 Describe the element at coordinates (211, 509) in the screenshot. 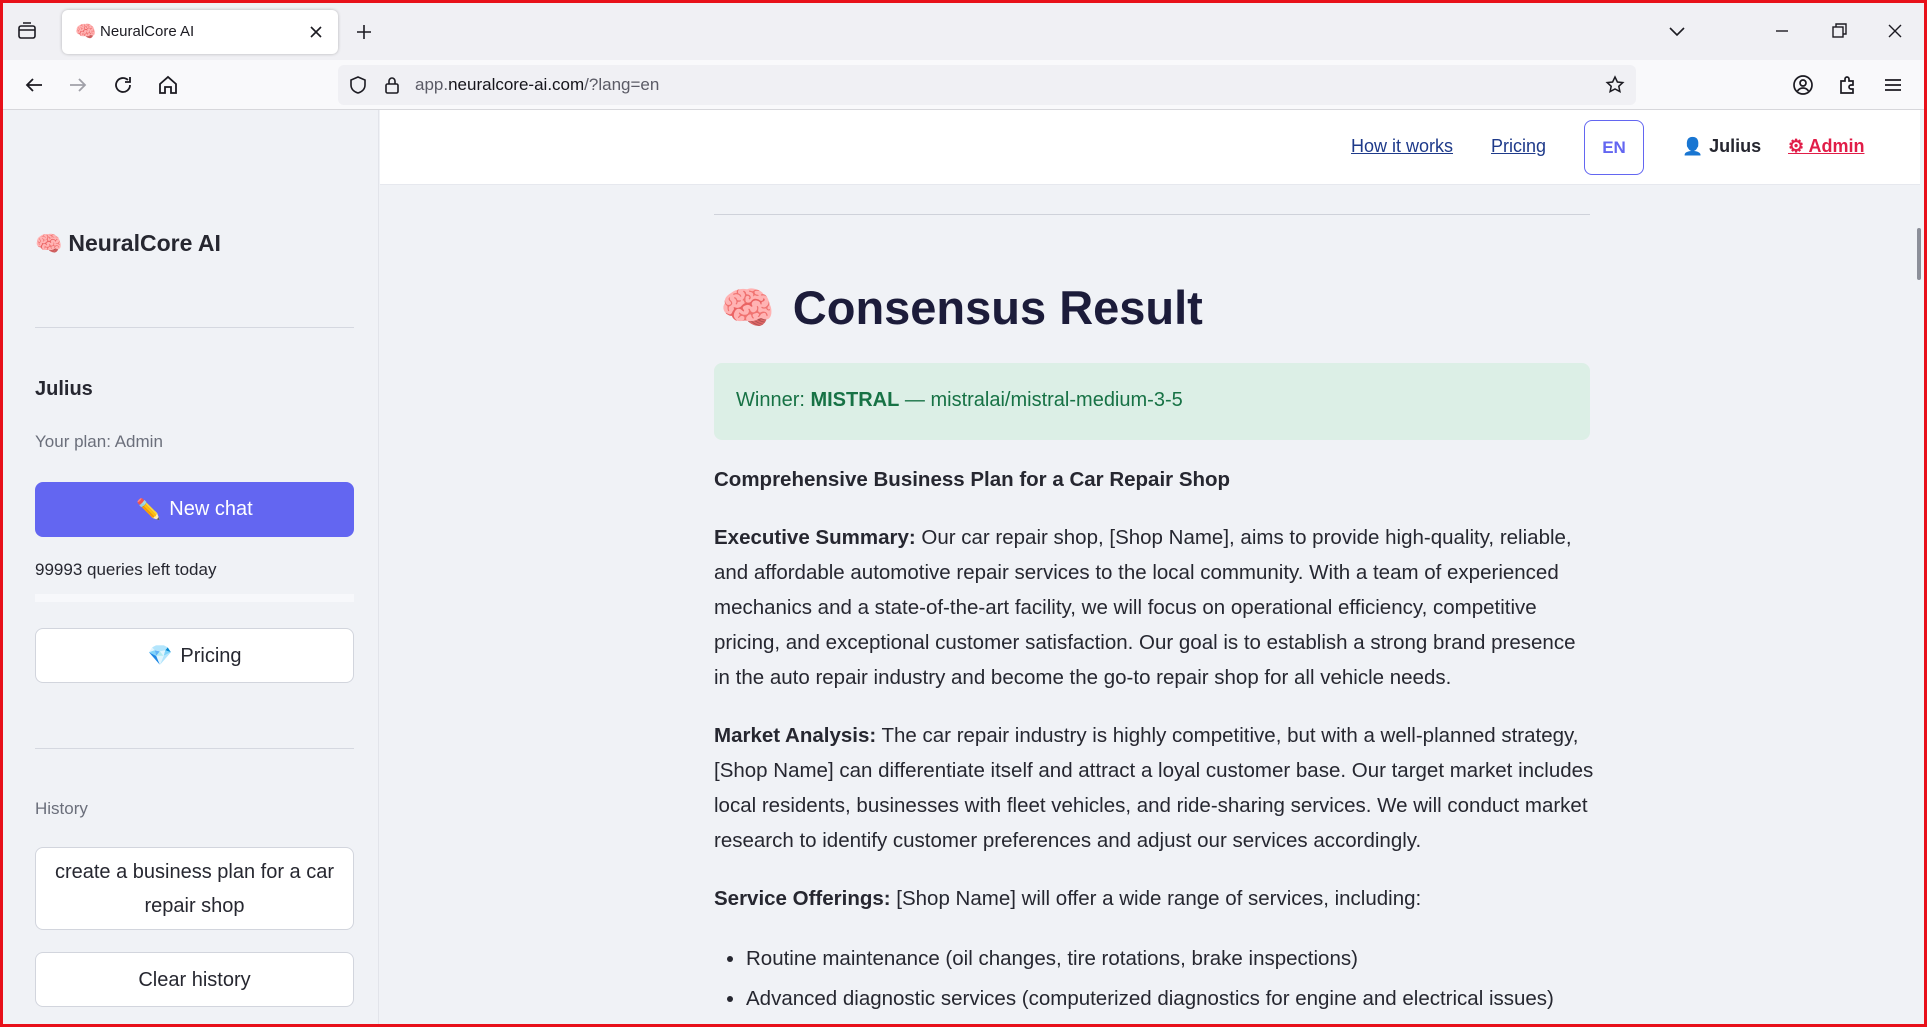

I see `new-chat-label: New chat` at that location.